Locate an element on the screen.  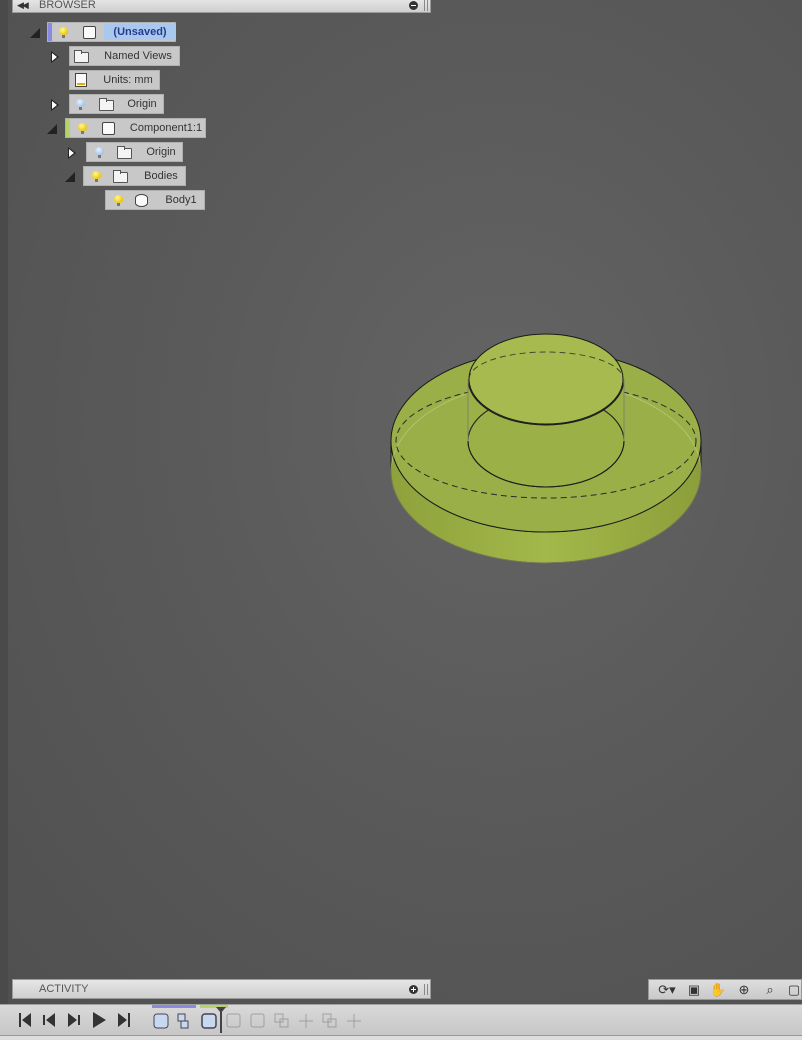
tree-item-label: Component1:1 is located at coordinates (166, 128).